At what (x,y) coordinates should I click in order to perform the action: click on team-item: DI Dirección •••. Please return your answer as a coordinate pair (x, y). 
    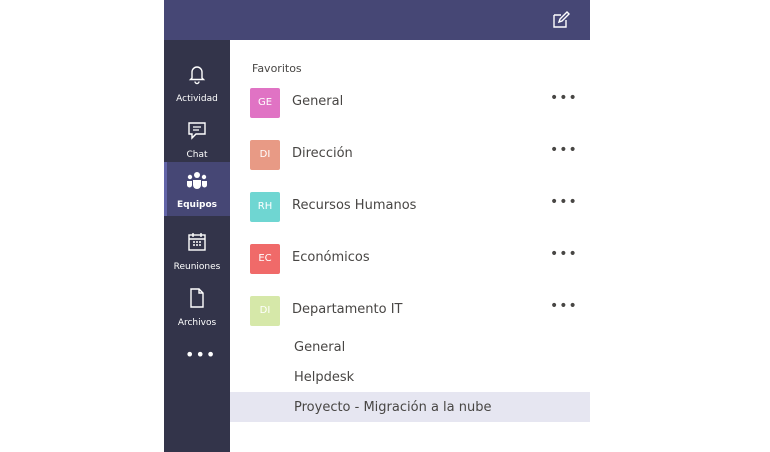
    Looking at the image, I should click on (410, 166).